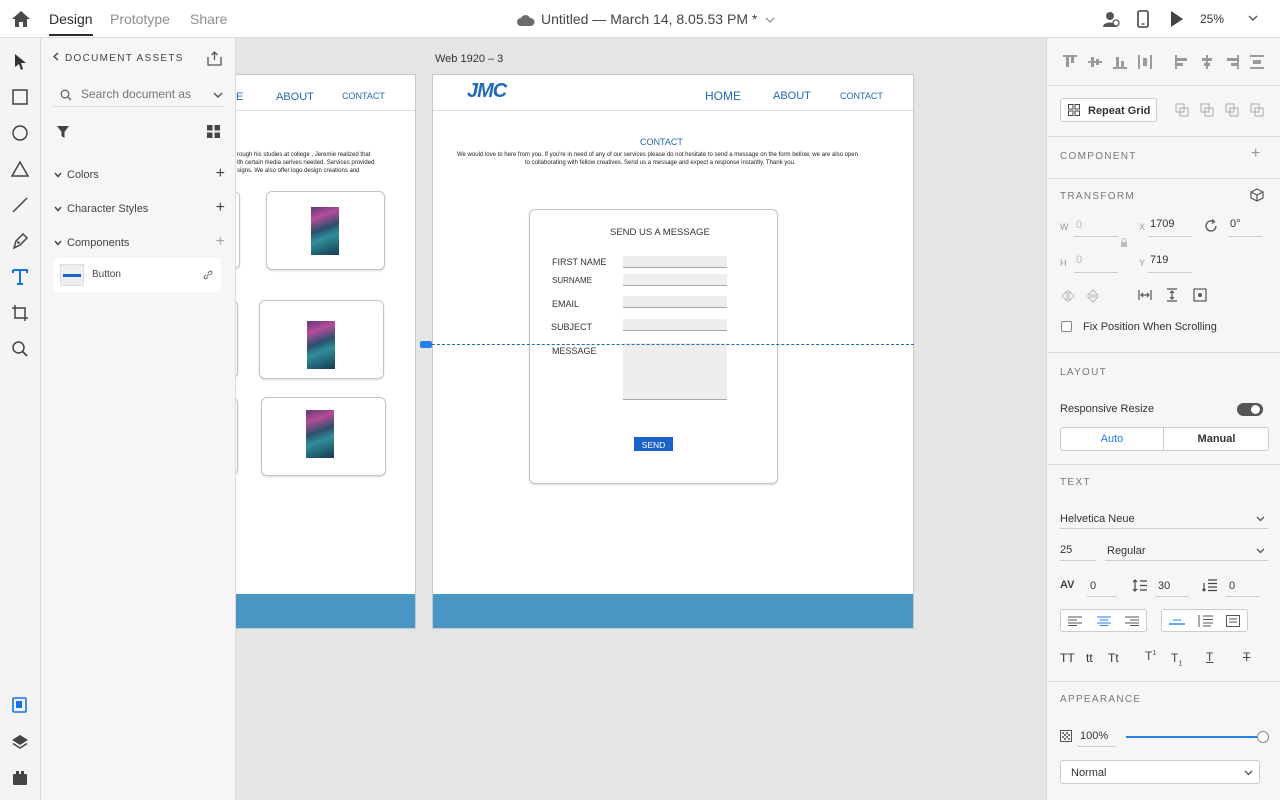  What do you see at coordinates (20, 97) in the screenshot?
I see `rectangle-tool-icon` at bounding box center [20, 97].